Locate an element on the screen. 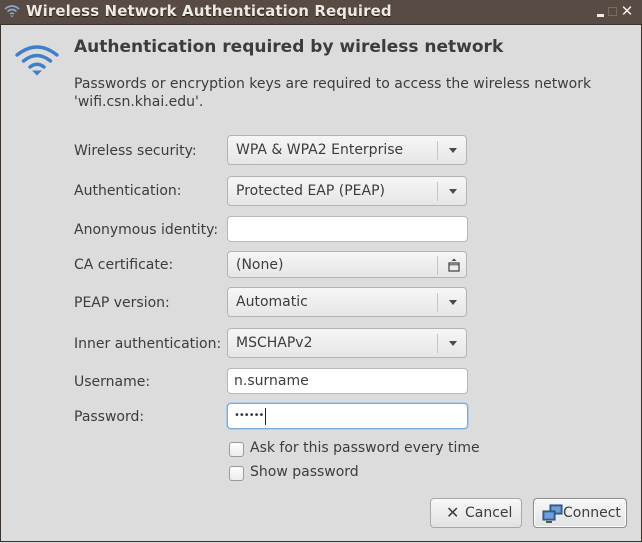 The height and width of the screenshot is (543, 642). wireless-security-label: Wireless security: is located at coordinates (135, 151).